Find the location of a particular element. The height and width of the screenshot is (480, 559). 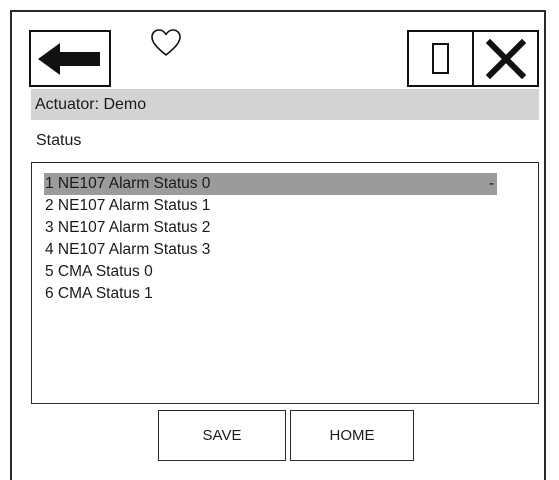

list-item: 2 NE107 Alarm Status 1 is located at coordinates (291, 206).